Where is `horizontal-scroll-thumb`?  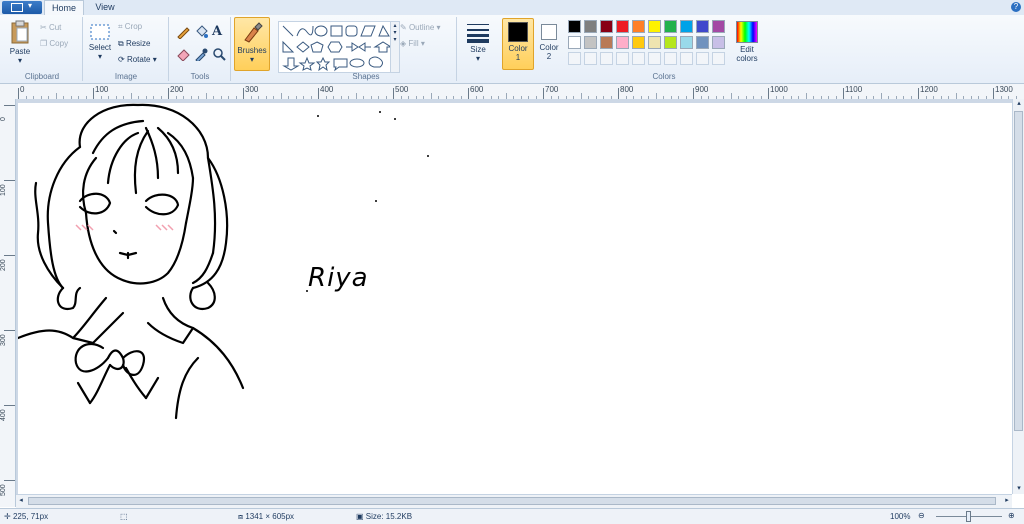
horizontal-scroll-thumb is located at coordinates (512, 501).